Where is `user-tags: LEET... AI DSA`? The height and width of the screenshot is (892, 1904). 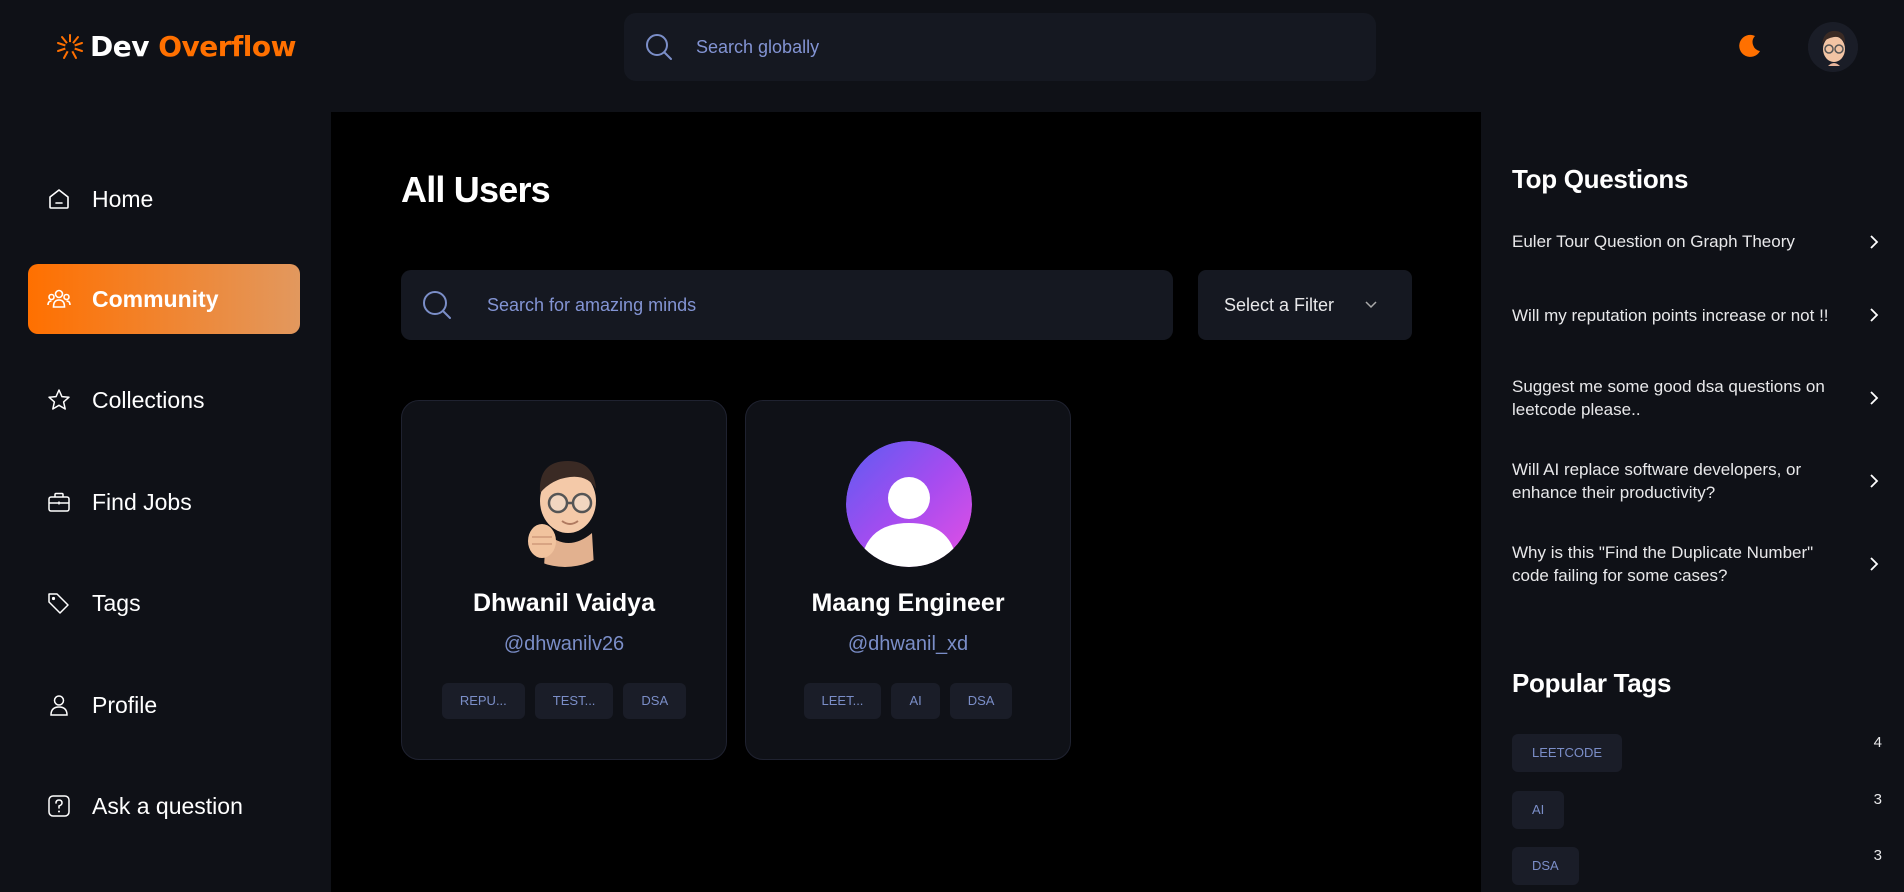
user-tags: LEET... AI DSA is located at coordinates (908, 701).